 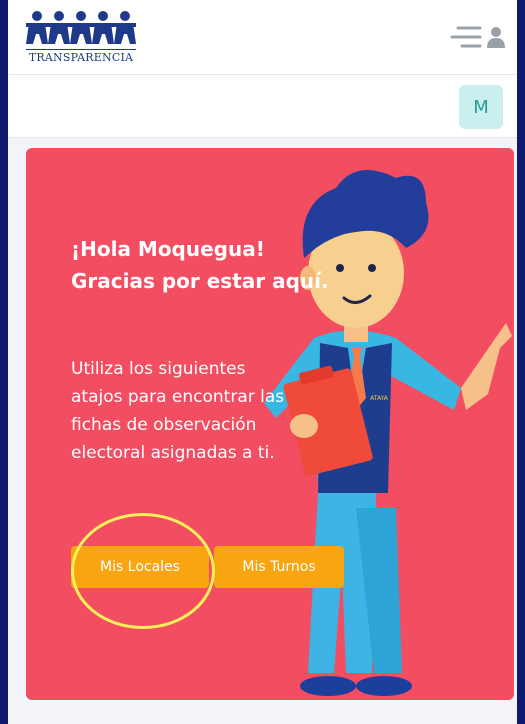 What do you see at coordinates (140, 567) in the screenshot?
I see `mis-locales-button: Mis Locales` at bounding box center [140, 567].